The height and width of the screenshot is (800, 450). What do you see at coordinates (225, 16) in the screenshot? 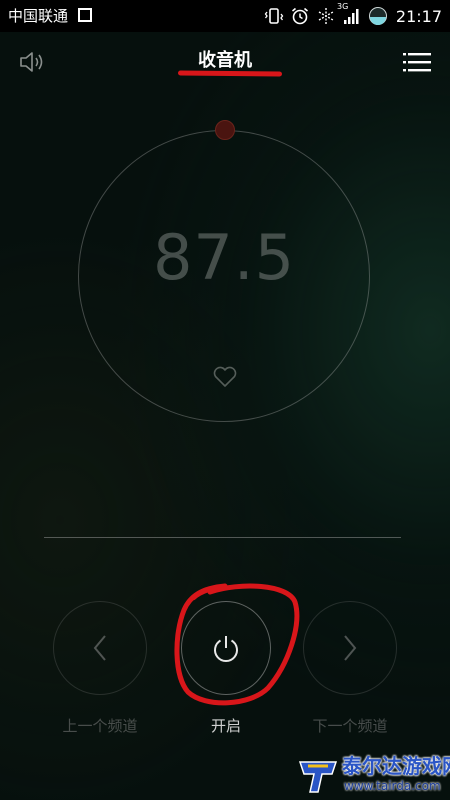
I see `status-bar: 中国联通 3G 21:17` at bounding box center [225, 16].